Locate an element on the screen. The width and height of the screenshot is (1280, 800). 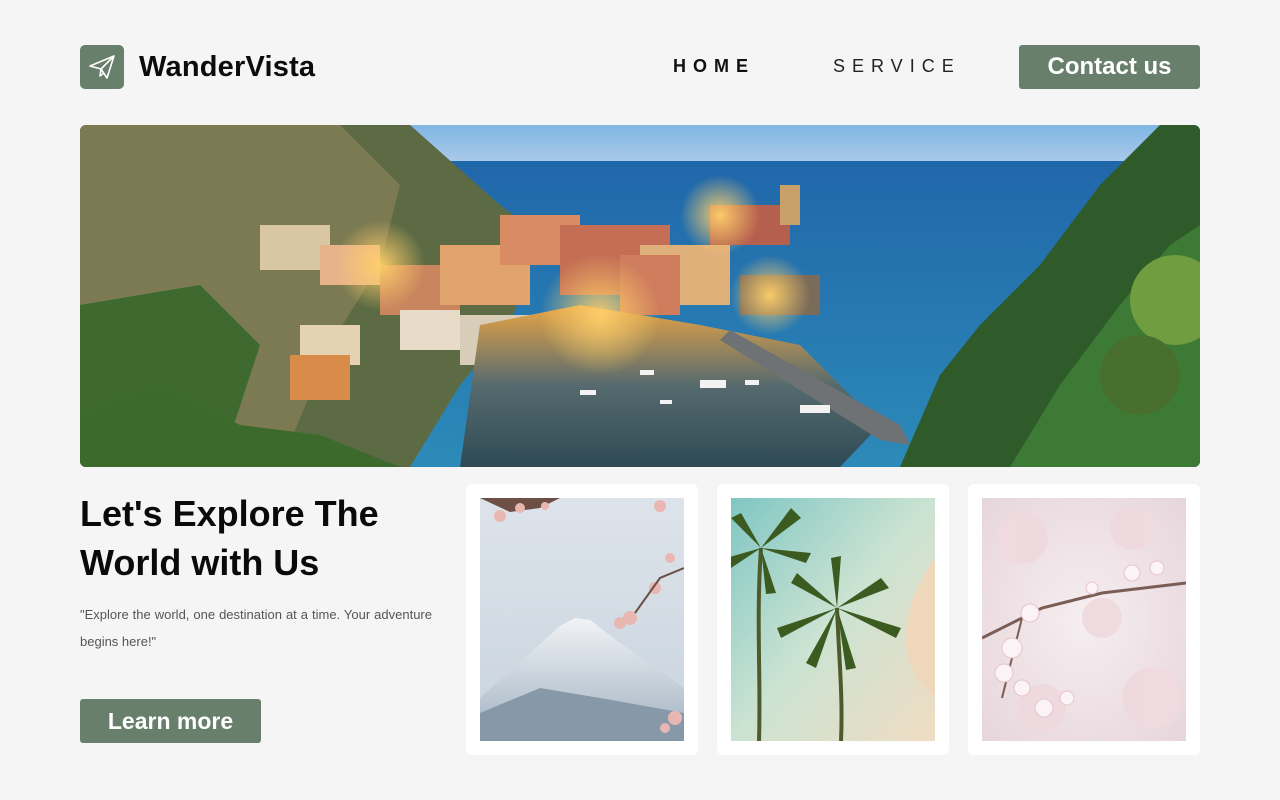
nav-home: HOME is located at coordinates (714, 66).